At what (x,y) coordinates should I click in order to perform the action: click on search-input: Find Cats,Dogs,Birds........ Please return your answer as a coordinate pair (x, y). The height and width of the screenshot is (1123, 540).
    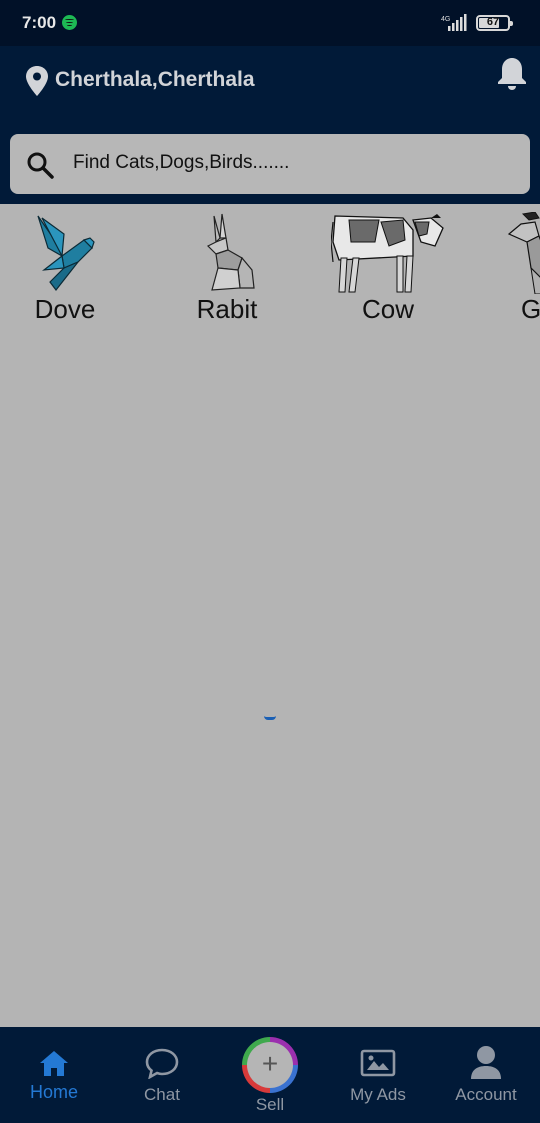
    Looking at the image, I should click on (181, 163).